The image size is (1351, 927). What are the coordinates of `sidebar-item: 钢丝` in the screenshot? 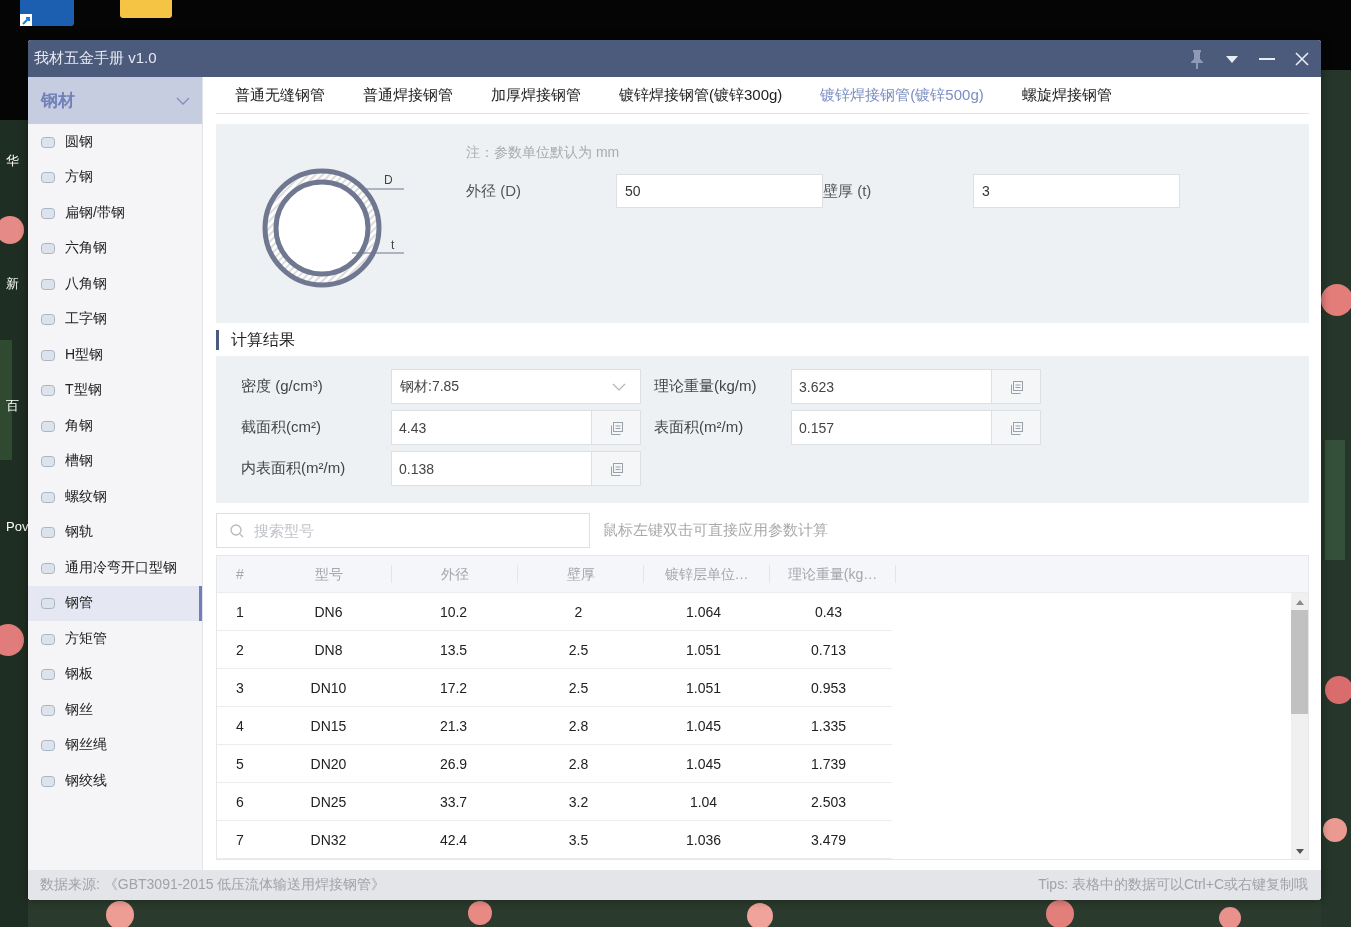 It's located at (115, 710).